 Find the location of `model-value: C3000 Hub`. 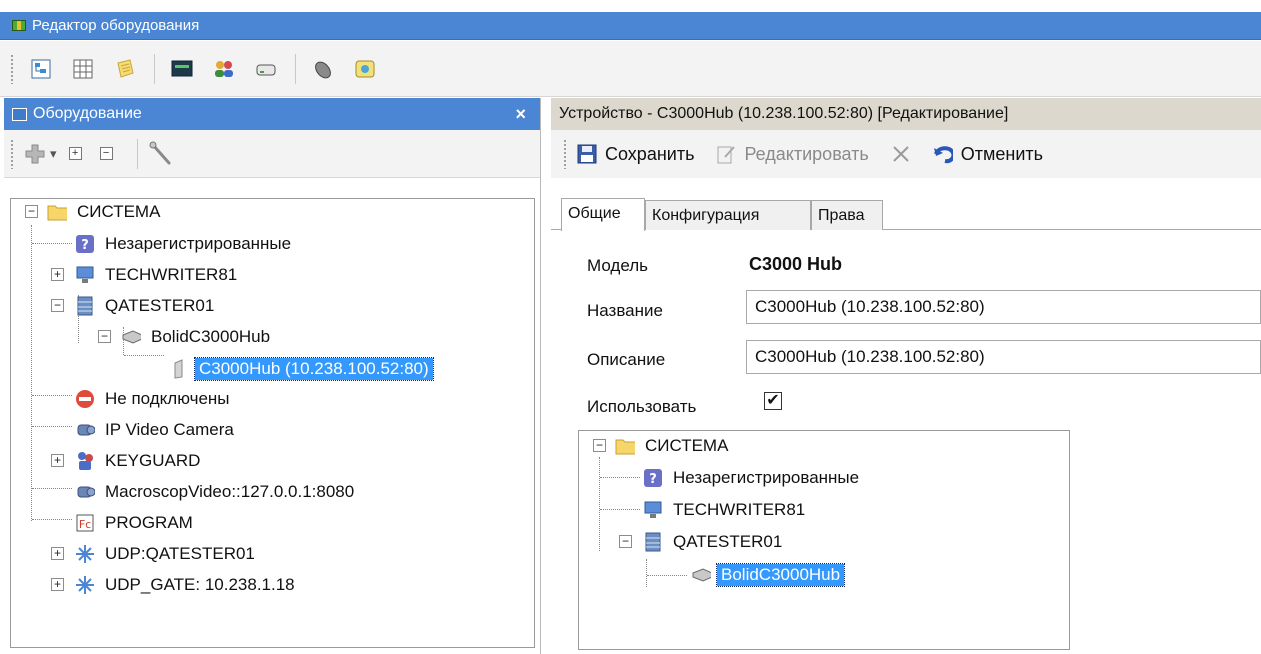

model-value: C3000 Hub is located at coordinates (796, 264).